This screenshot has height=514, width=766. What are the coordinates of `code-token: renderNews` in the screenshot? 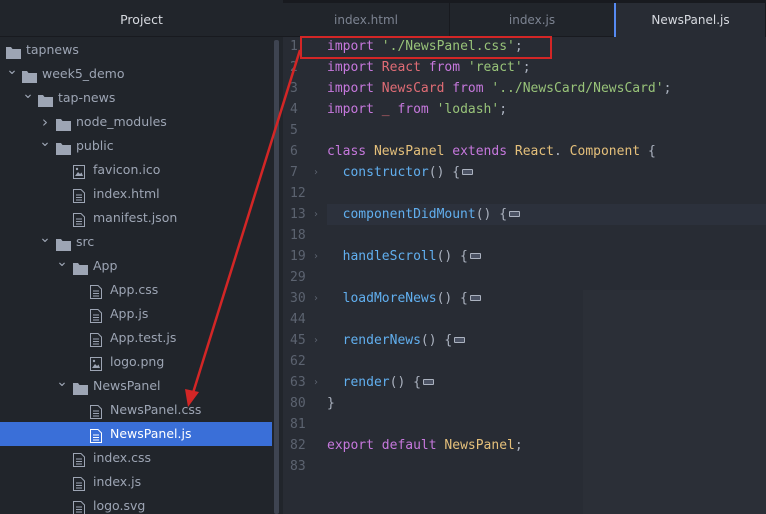 It's located at (374, 340).